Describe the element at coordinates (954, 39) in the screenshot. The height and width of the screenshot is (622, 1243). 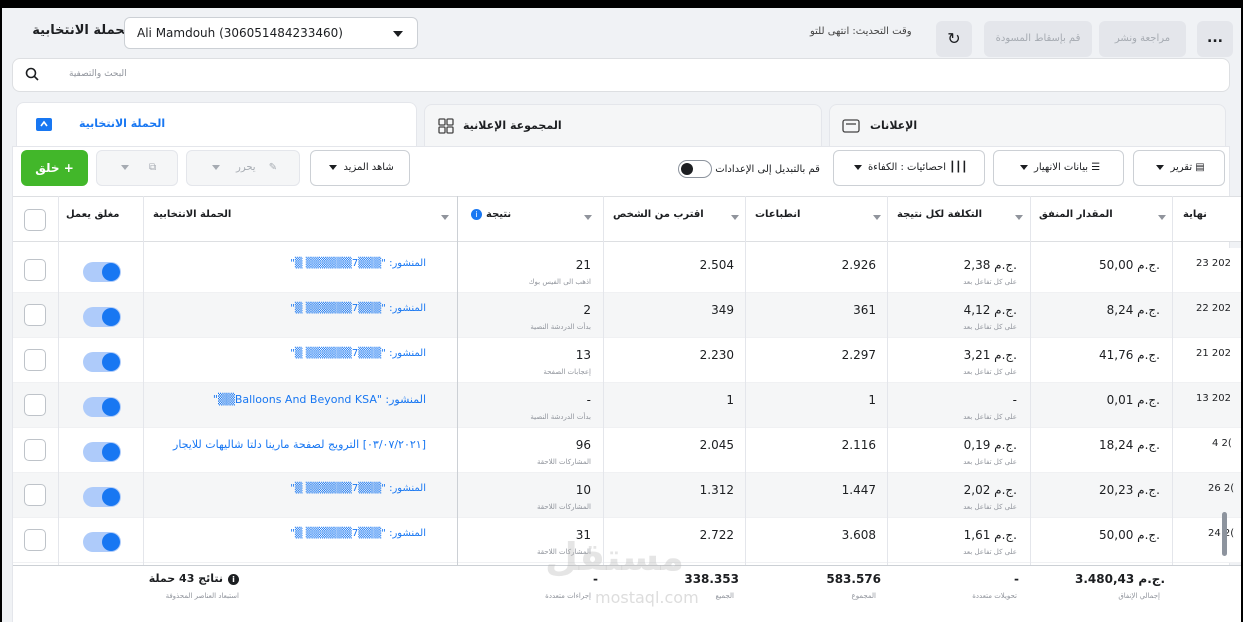
I see `refresh-button: ↻` at that location.